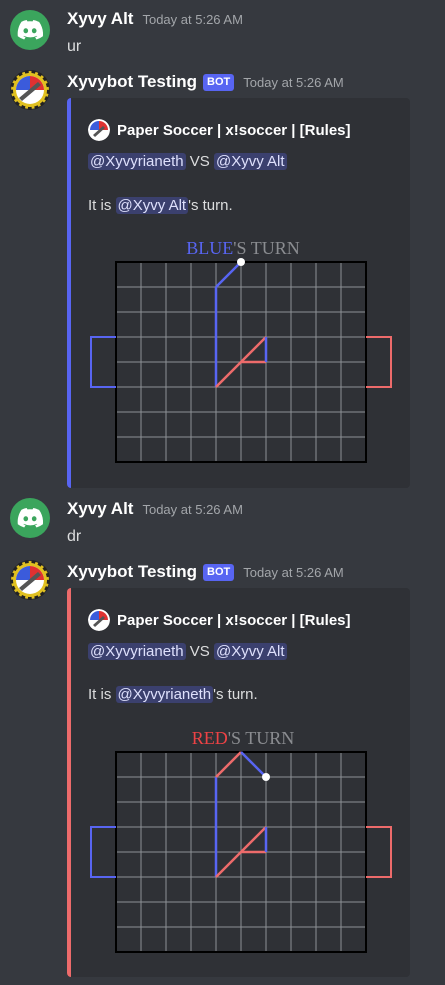  I want to click on svg-text: RED'S TURN, so click(243, 738).